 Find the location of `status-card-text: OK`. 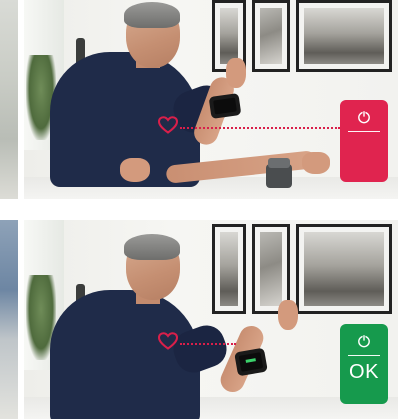

status-card-text: OK is located at coordinates (364, 372).